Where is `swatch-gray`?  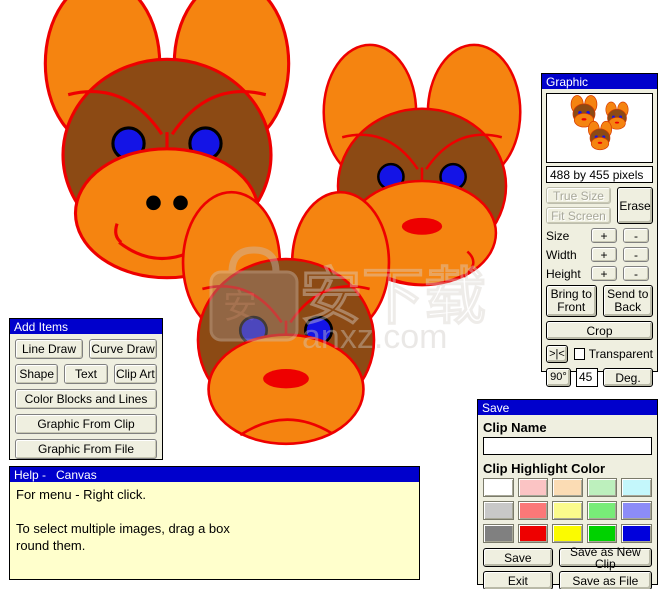
swatch-gray is located at coordinates (498, 533).